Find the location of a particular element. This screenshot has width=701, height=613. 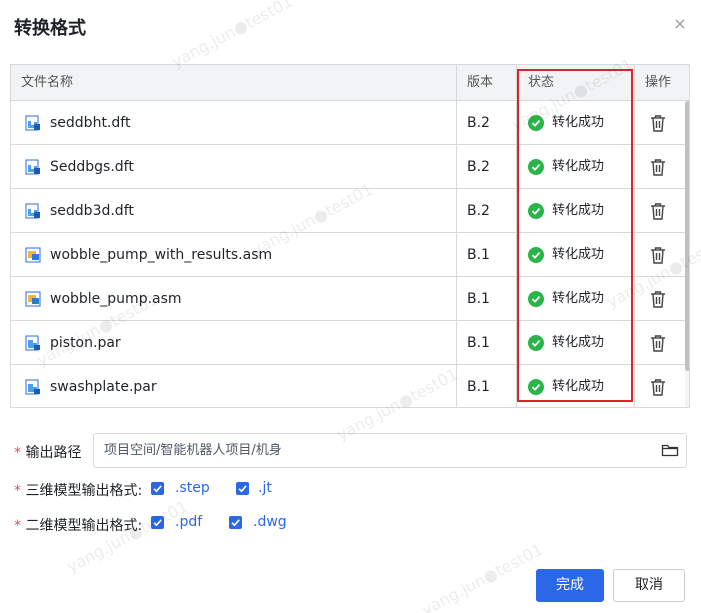

table-scrollbar is located at coordinates (687, 254).